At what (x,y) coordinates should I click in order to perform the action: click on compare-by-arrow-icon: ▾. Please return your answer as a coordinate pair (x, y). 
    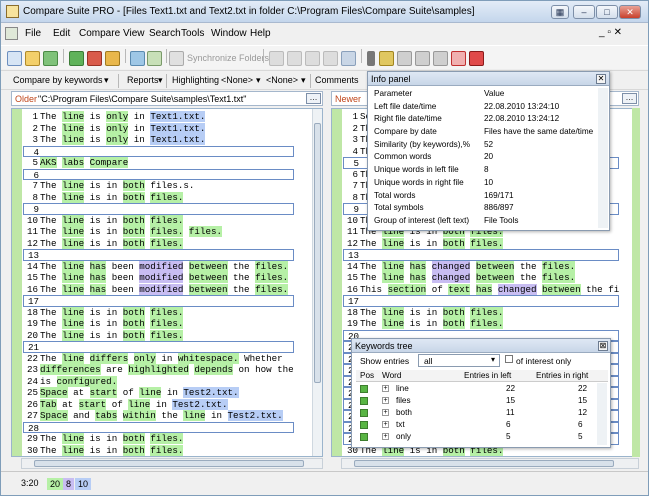
    Looking at the image, I should click on (106, 80).